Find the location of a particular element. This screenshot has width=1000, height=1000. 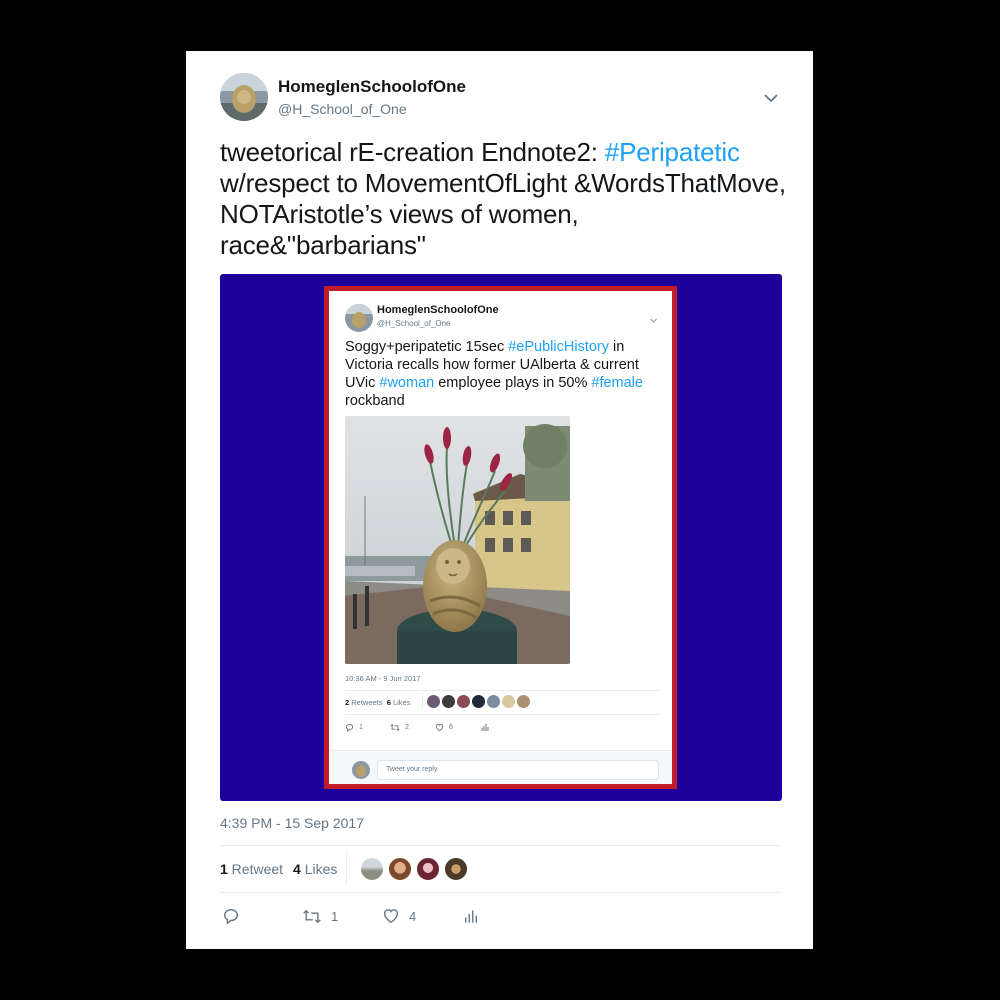

retweet-count: 1 is located at coordinates (335, 916).